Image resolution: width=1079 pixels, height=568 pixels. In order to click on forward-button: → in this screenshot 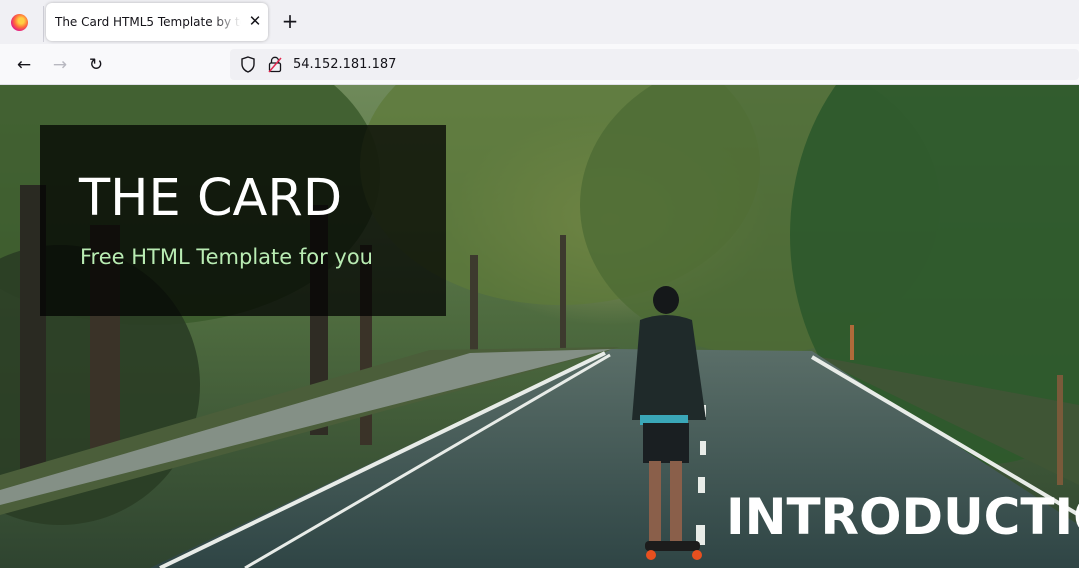, I will do `click(60, 65)`.